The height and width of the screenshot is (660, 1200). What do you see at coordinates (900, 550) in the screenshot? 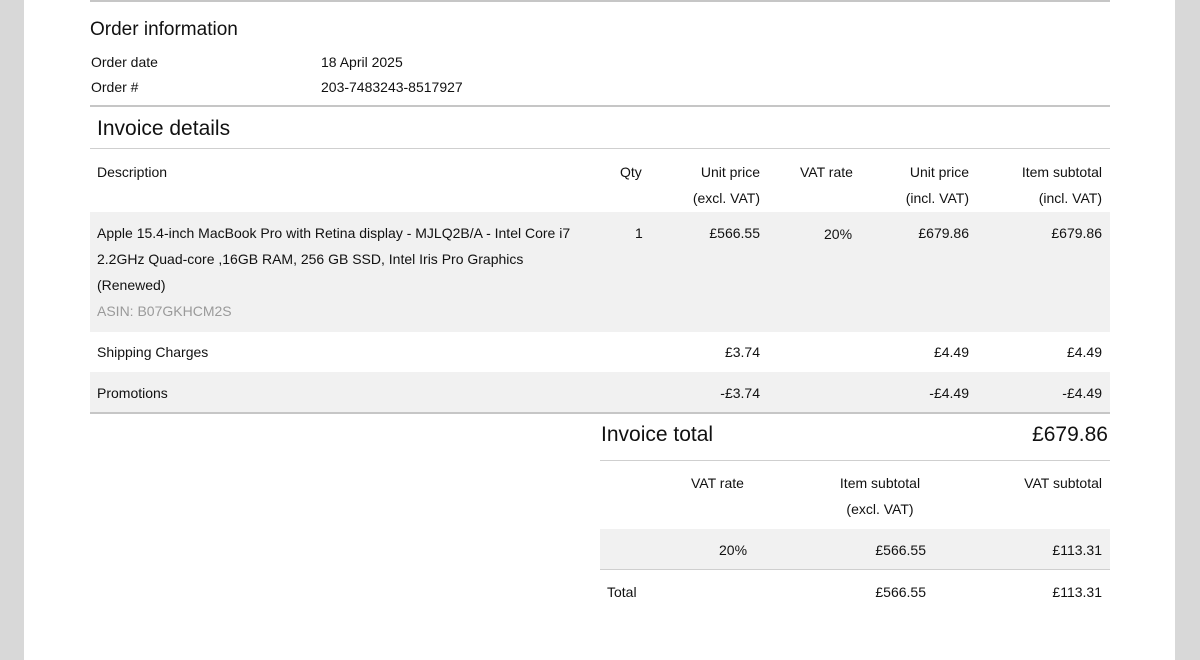
I see `vat-summary-item-subtotal: £566.55` at bounding box center [900, 550].